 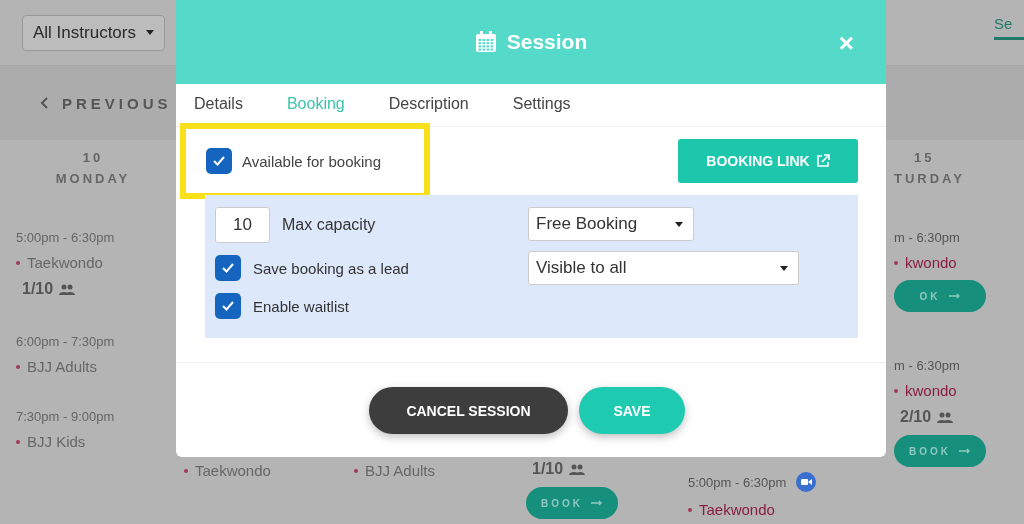 What do you see at coordinates (331, 268) in the screenshot?
I see `checkbox-label: Save booking as a lead` at bounding box center [331, 268].